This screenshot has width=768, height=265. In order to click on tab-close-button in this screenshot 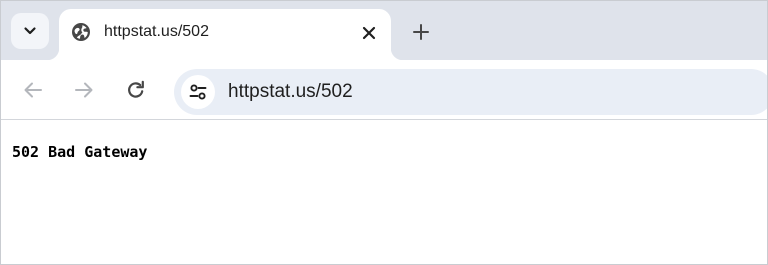, I will do `click(369, 33)`.